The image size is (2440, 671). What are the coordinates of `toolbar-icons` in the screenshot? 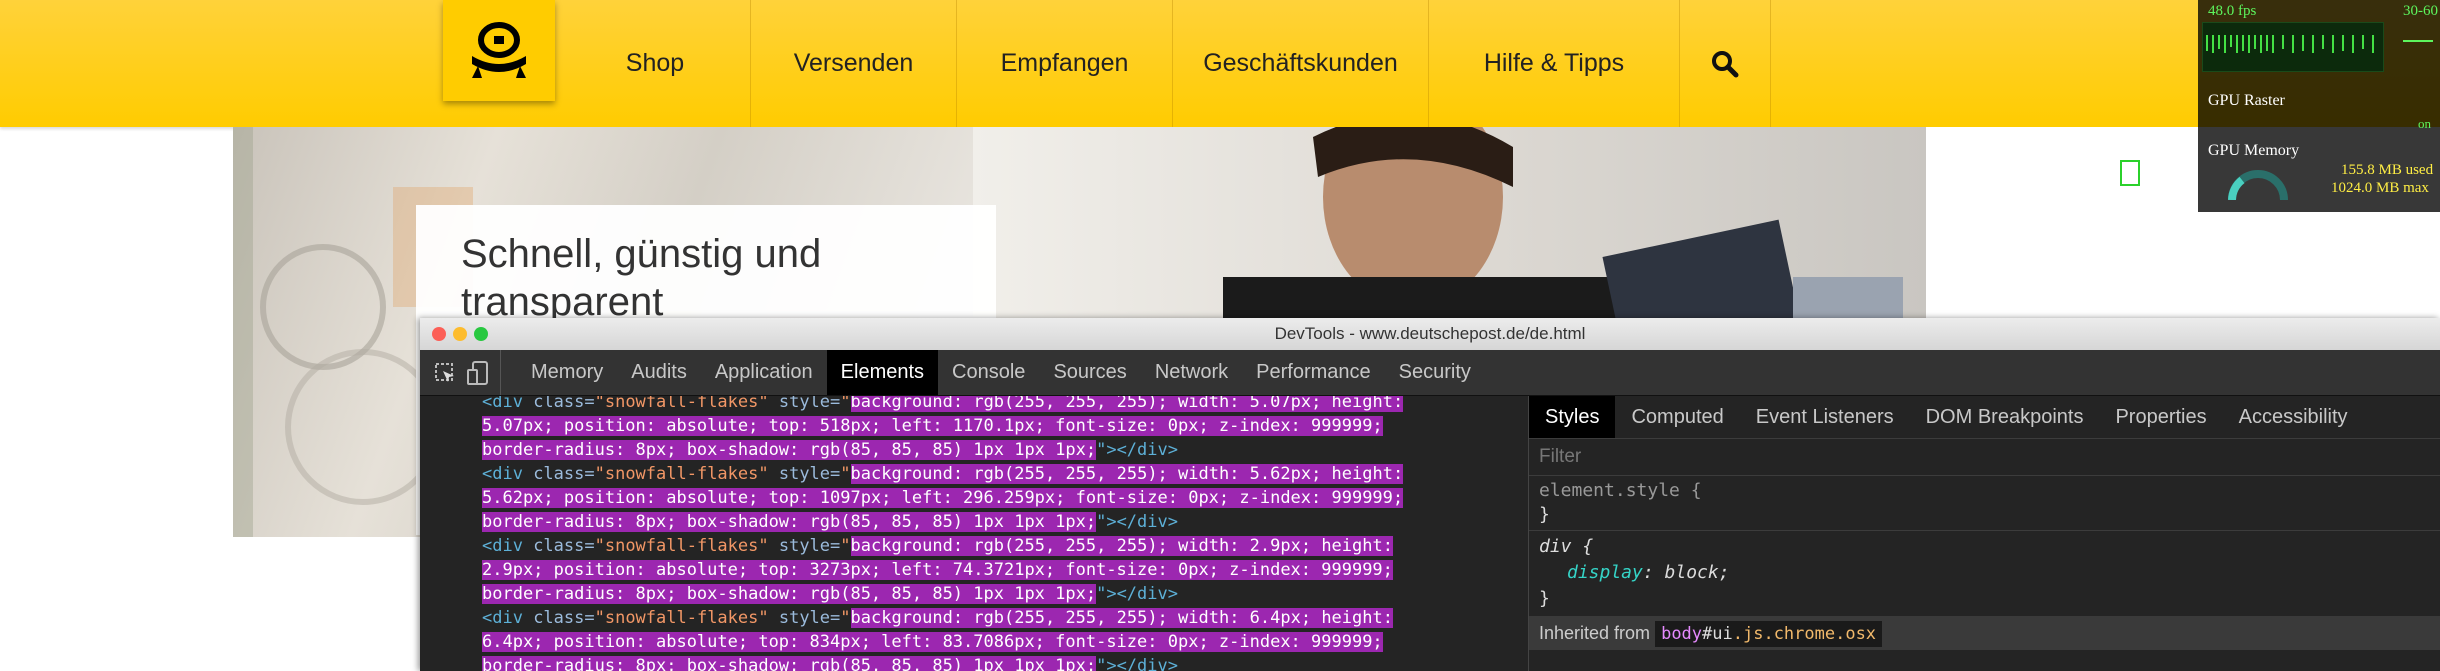 It's located at (460, 372).